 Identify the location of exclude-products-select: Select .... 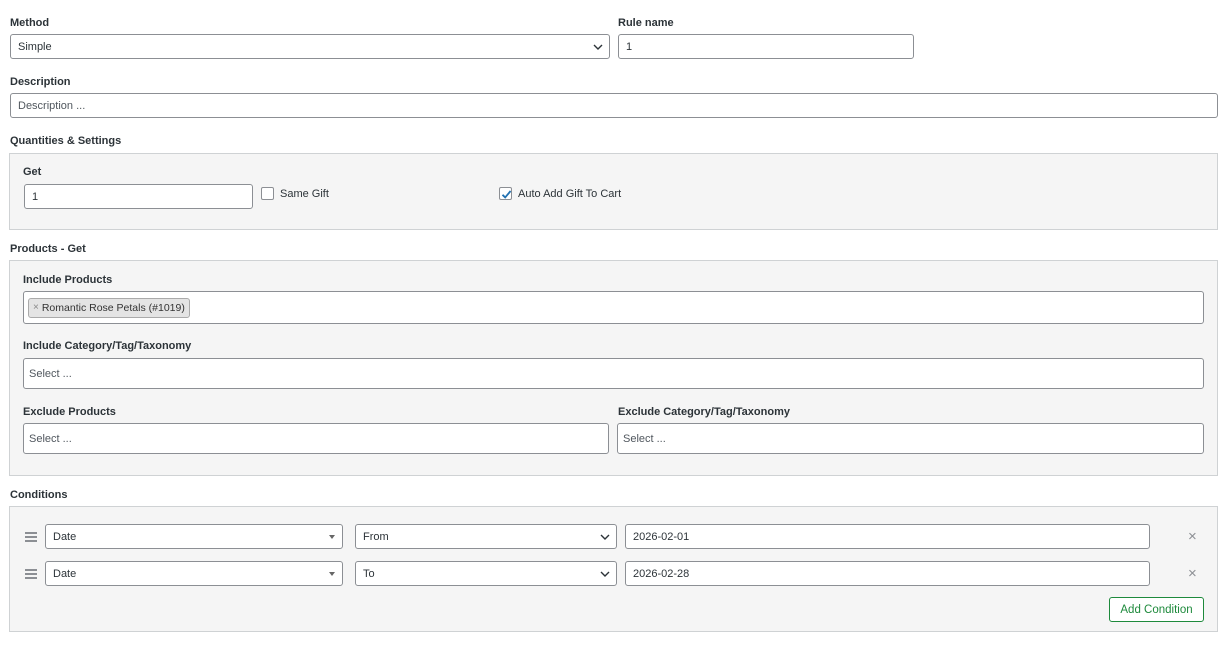
(316, 438).